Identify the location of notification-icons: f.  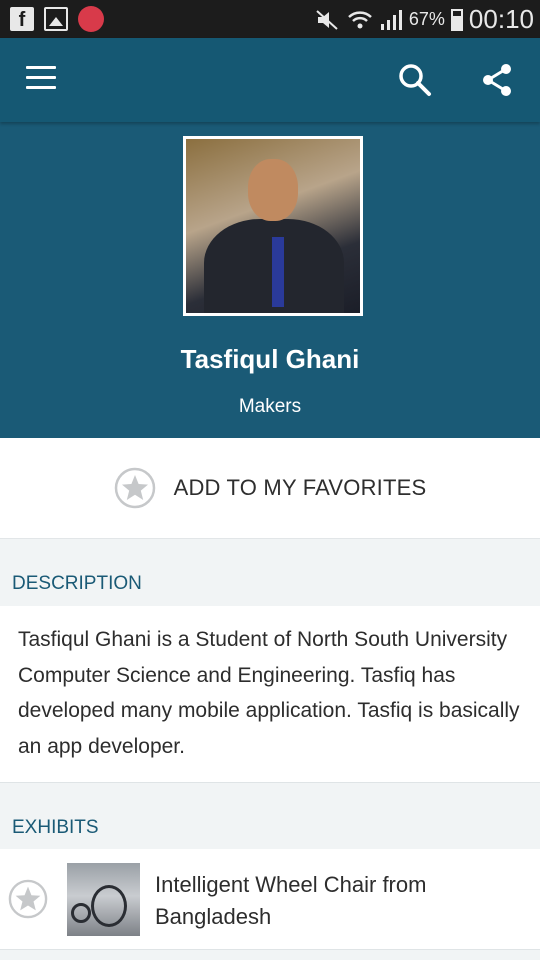
(57, 19).